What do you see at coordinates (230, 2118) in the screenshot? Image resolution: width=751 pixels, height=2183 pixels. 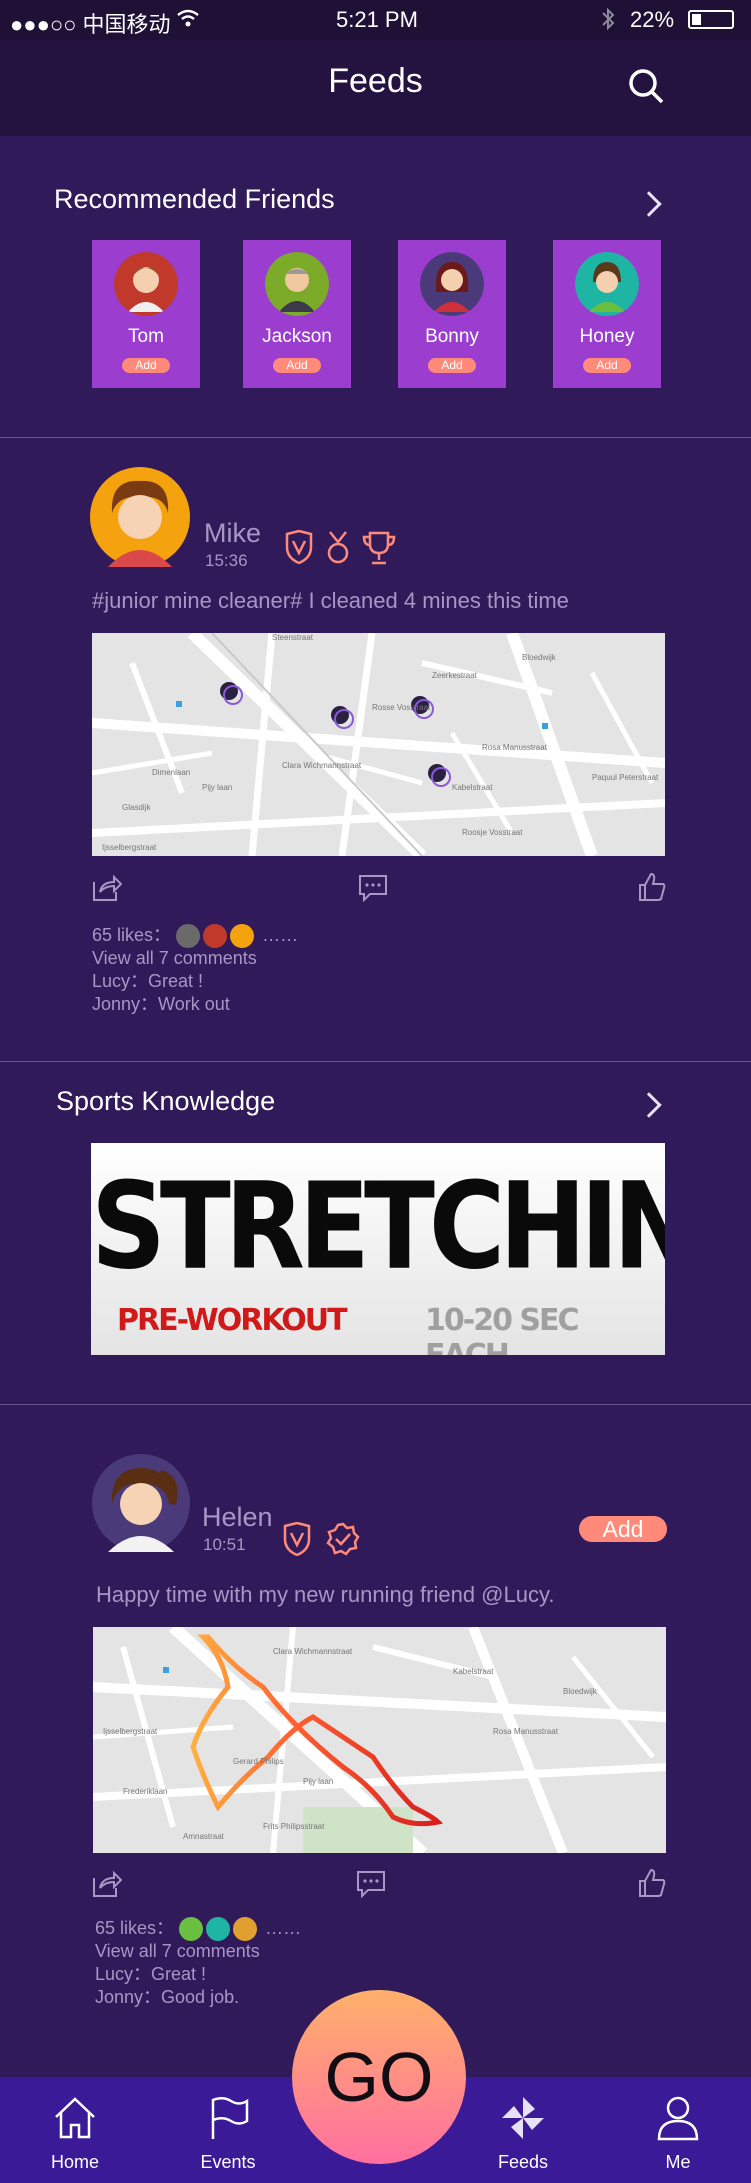 I see `flag-icon` at bounding box center [230, 2118].